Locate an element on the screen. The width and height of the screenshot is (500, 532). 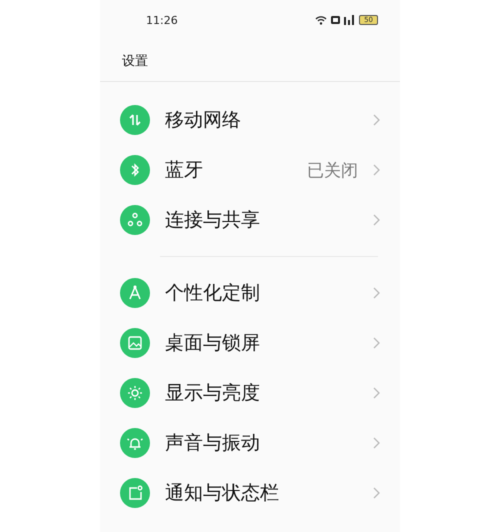
setting-label: 移动网络 is located at coordinates (261, 120).